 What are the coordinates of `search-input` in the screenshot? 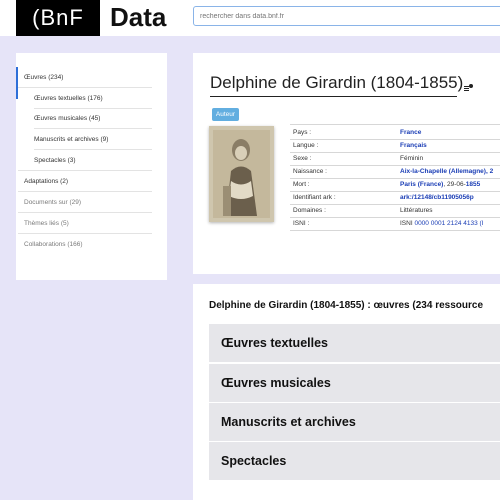 It's located at (346, 16).